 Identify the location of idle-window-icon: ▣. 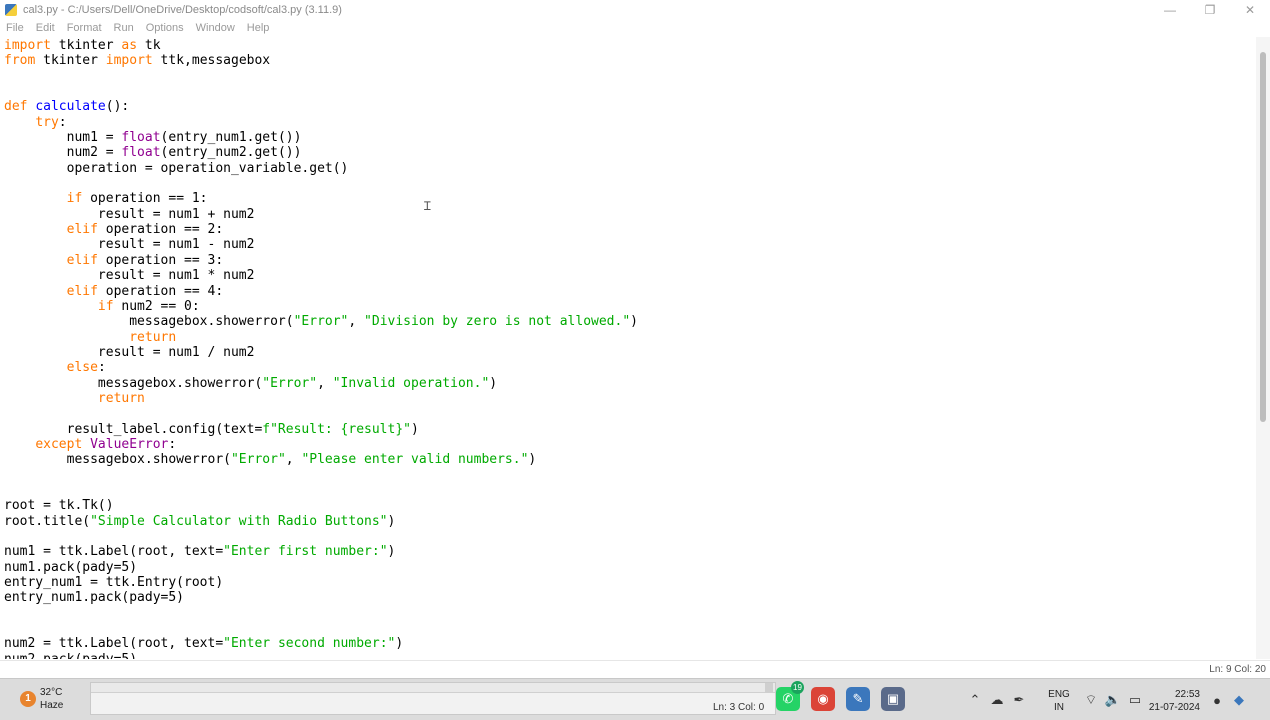
(893, 699).